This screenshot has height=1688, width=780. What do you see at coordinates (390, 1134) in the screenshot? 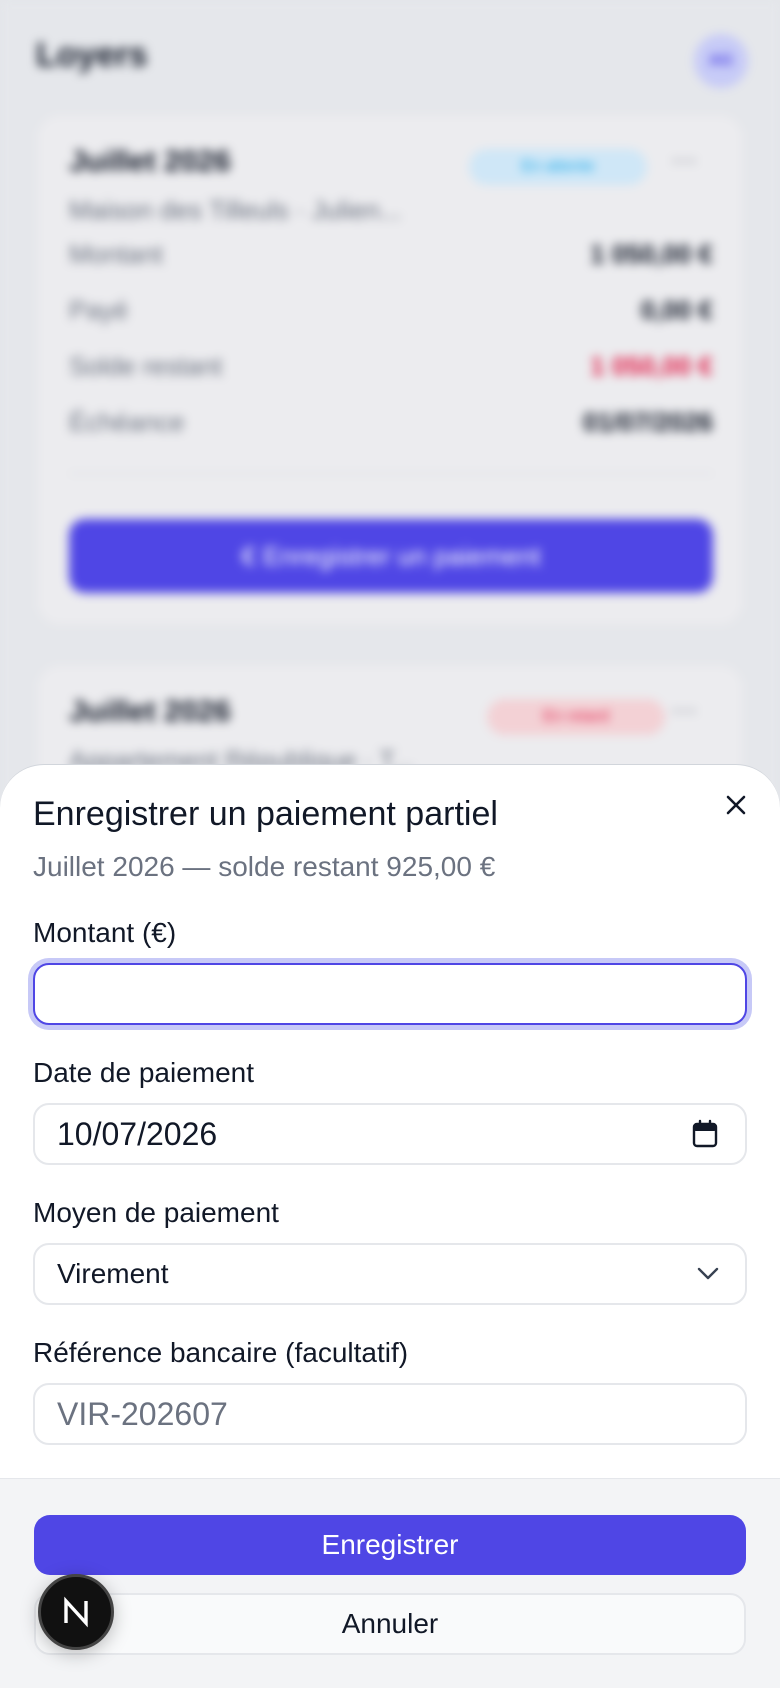
I see `date-input: 10/07/2026` at bounding box center [390, 1134].